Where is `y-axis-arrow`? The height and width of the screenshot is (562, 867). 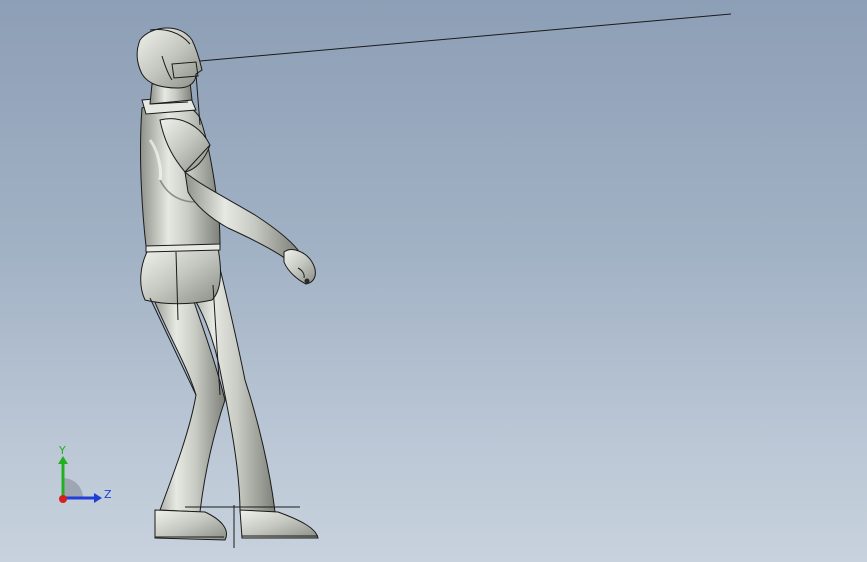
y-axis-arrow is located at coordinates (63, 460).